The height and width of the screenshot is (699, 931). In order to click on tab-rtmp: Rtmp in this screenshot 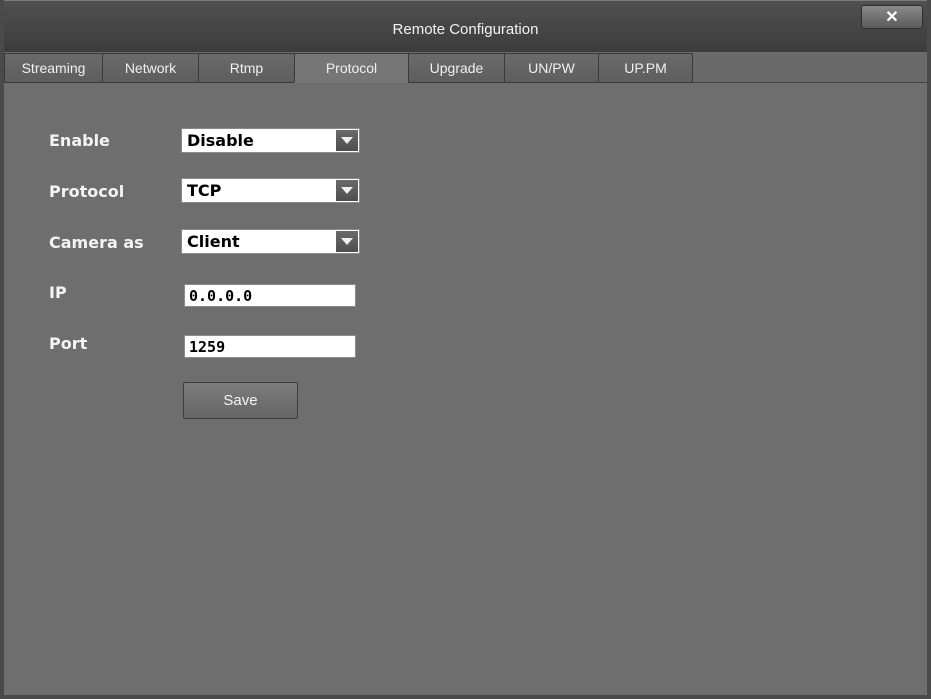, I will do `click(246, 68)`.